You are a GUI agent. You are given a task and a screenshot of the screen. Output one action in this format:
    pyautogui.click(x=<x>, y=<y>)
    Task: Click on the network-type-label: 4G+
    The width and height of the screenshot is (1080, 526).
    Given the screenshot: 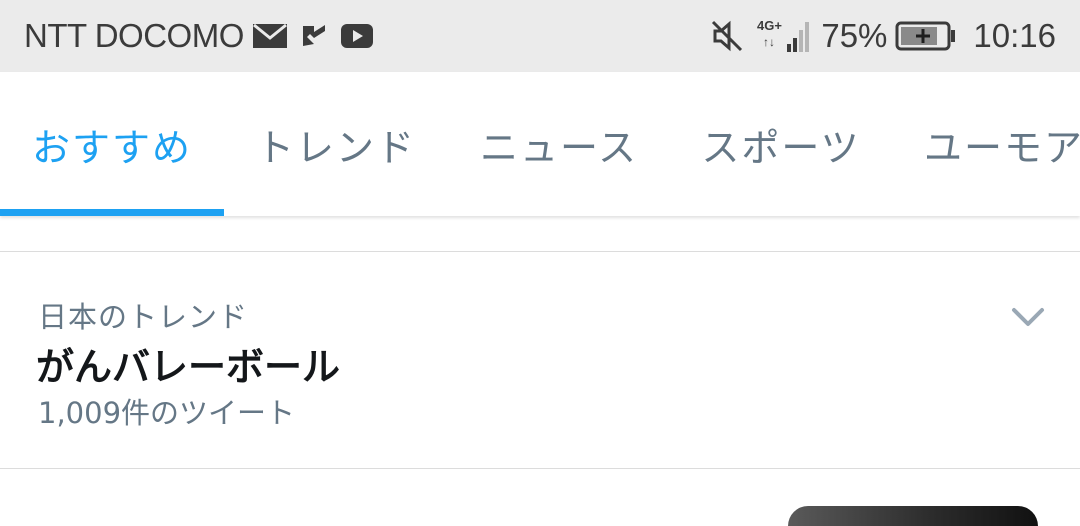 What is the action you would take?
    pyautogui.click(x=769, y=25)
    